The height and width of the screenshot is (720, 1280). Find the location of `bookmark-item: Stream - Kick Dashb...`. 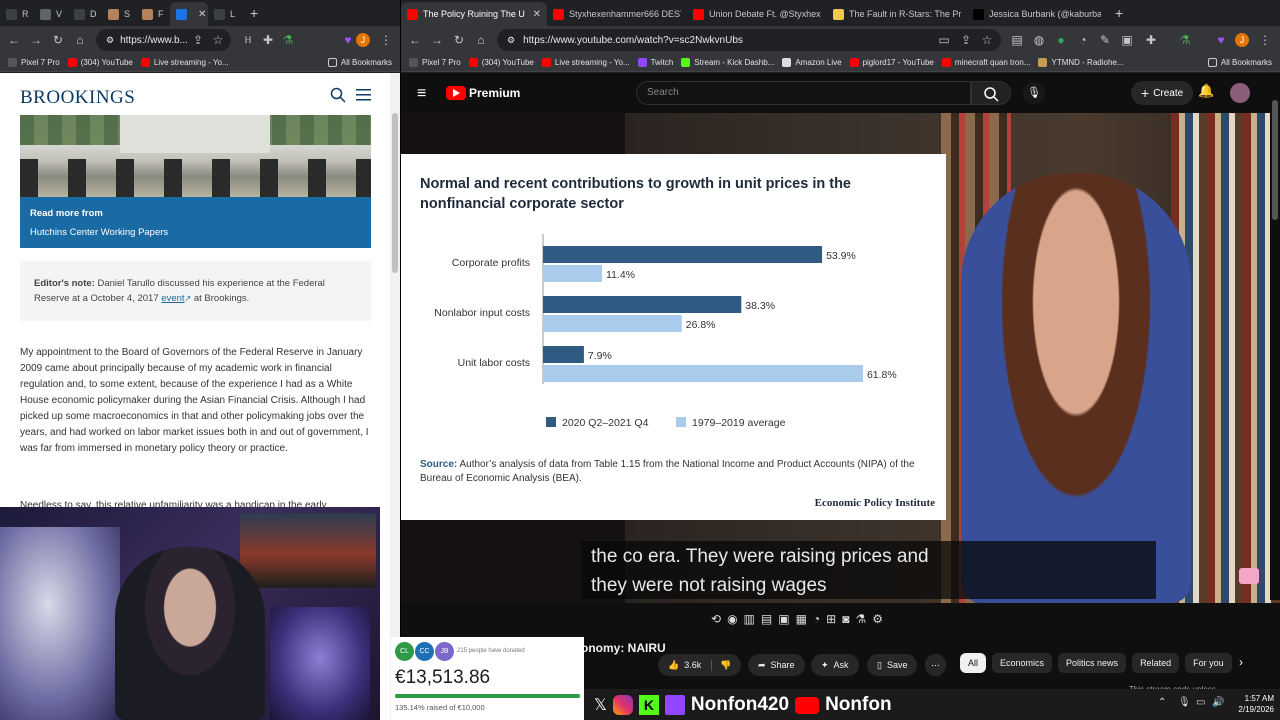

bookmark-item: Stream - Kick Dashb... is located at coordinates (727, 62).